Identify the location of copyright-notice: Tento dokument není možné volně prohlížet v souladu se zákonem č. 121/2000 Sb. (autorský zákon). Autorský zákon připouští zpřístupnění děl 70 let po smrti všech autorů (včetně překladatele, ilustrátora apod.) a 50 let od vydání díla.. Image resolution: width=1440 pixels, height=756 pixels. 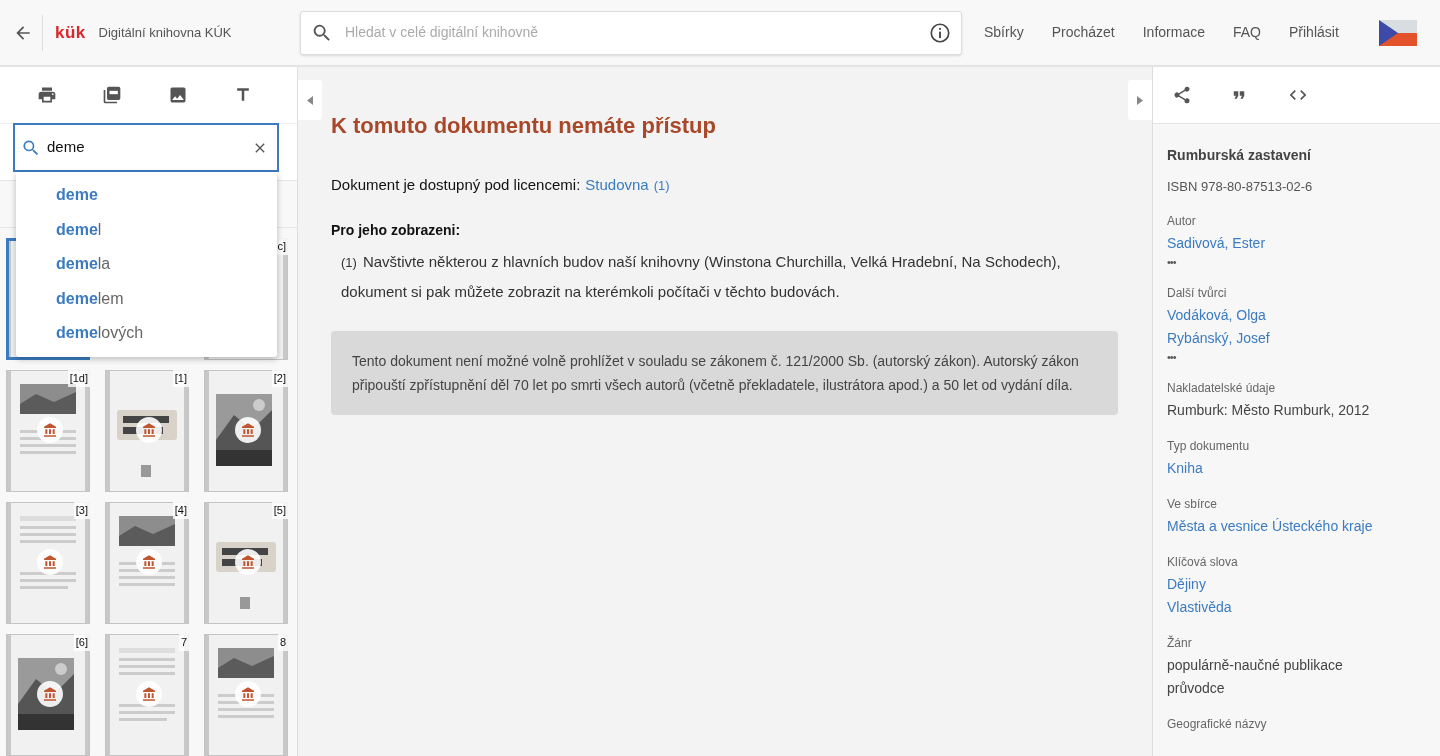
(724, 372).